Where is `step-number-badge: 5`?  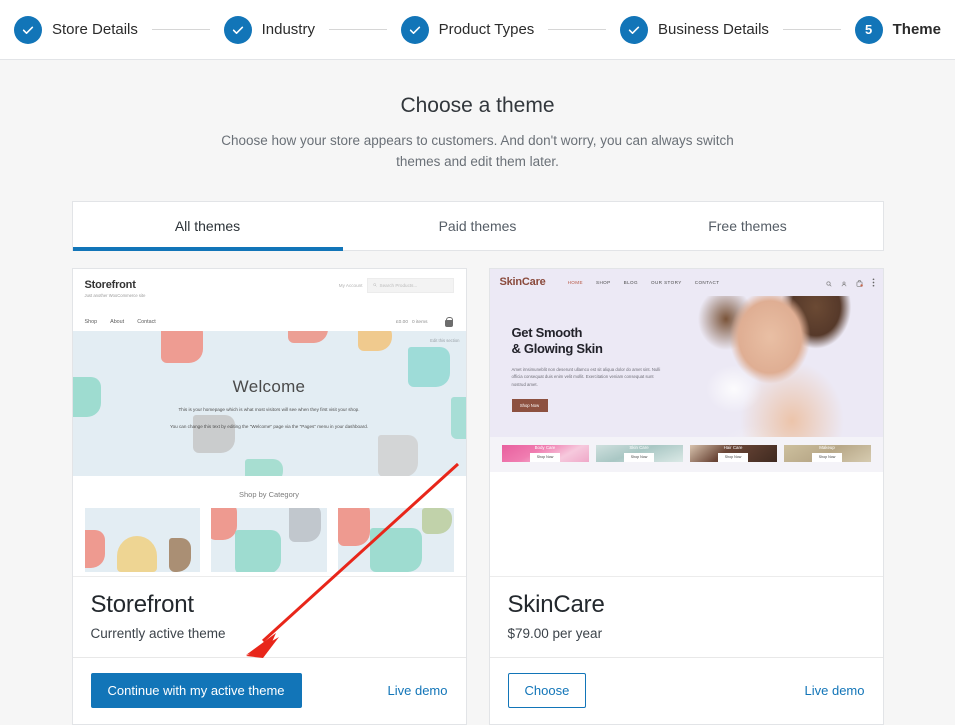
step-number-badge: 5 is located at coordinates (868, 29).